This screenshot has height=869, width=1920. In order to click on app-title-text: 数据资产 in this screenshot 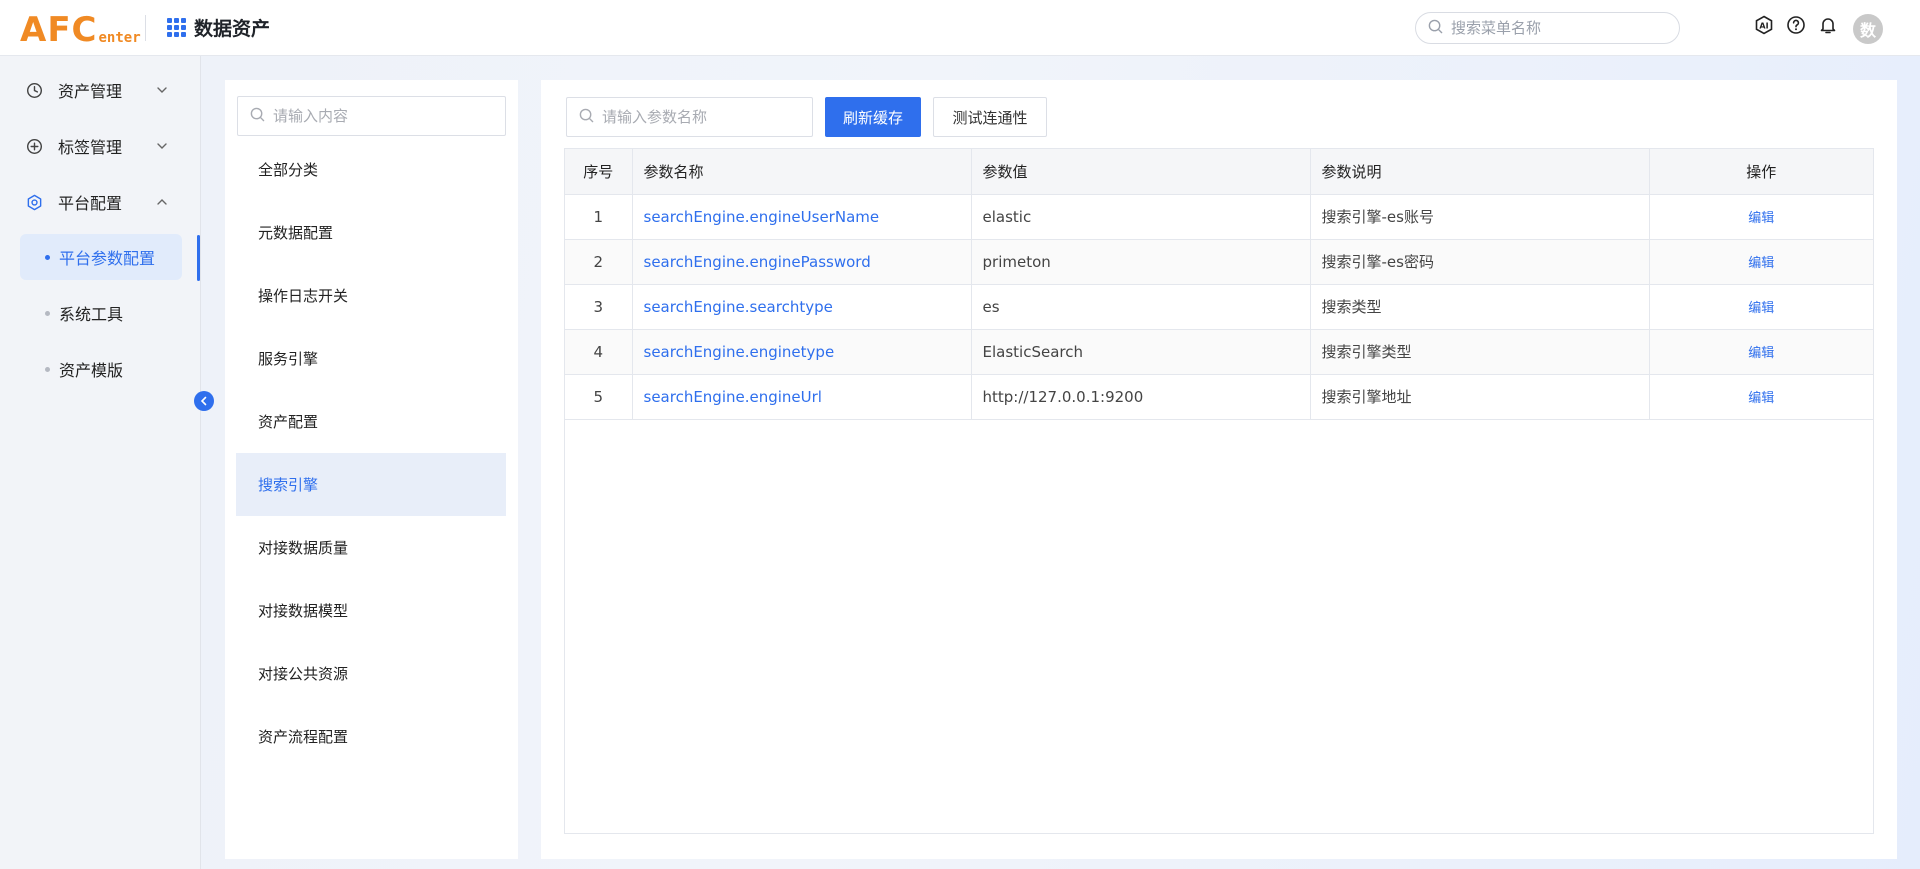, I will do `click(232, 29)`.